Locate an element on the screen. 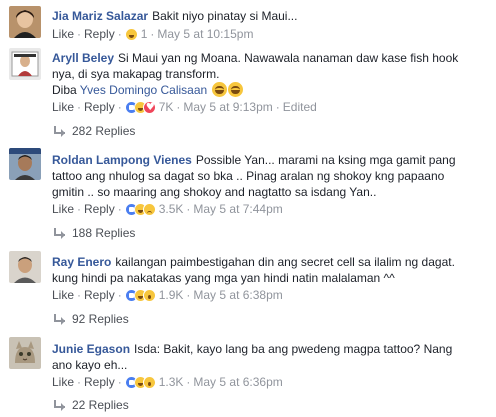 This screenshot has height=417, width=496. view-replies-link: 188 Replies is located at coordinates (93, 233).